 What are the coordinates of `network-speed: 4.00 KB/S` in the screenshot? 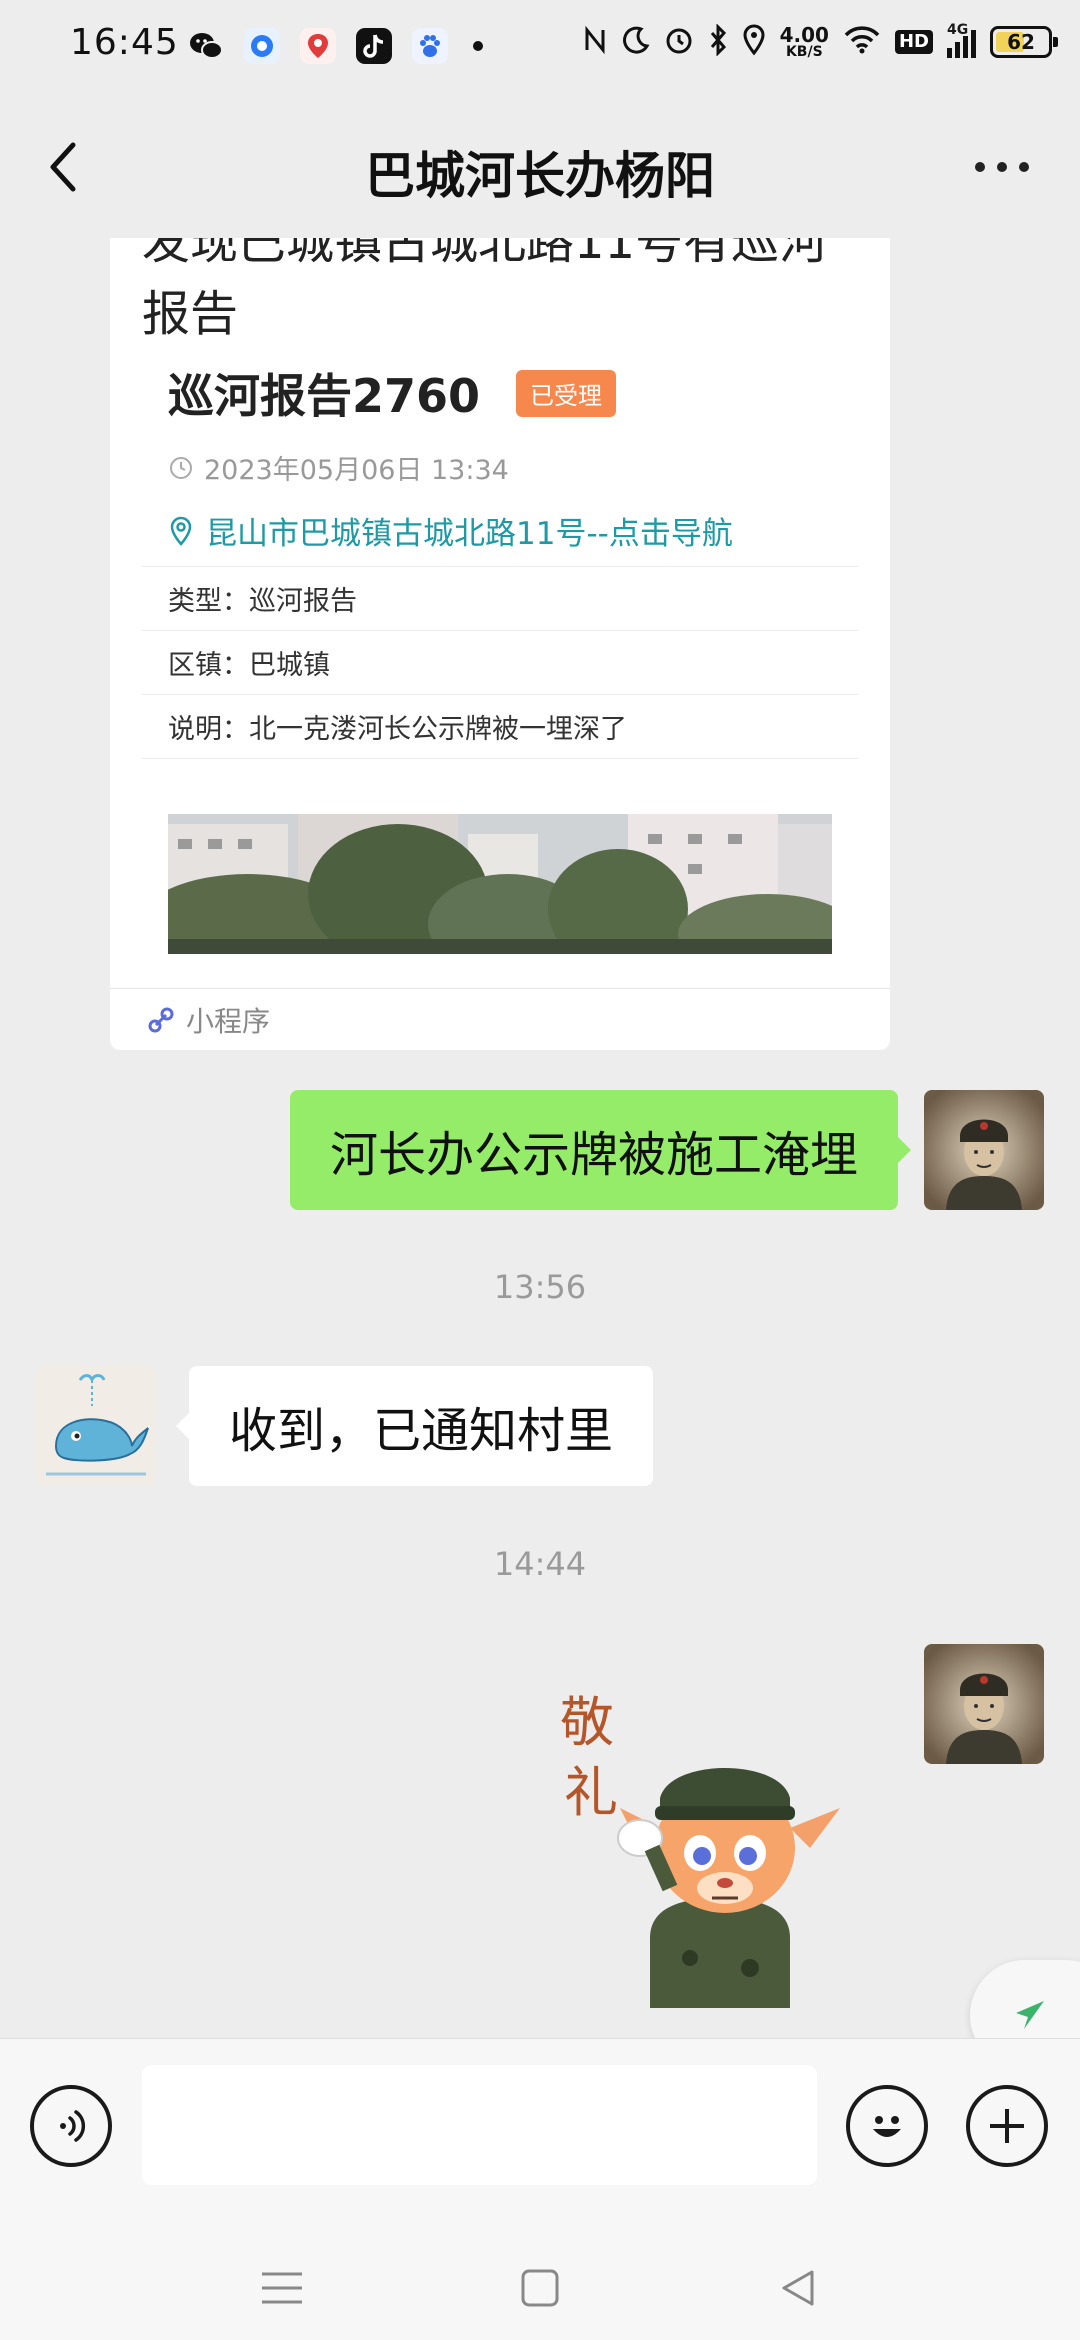 It's located at (804, 42).